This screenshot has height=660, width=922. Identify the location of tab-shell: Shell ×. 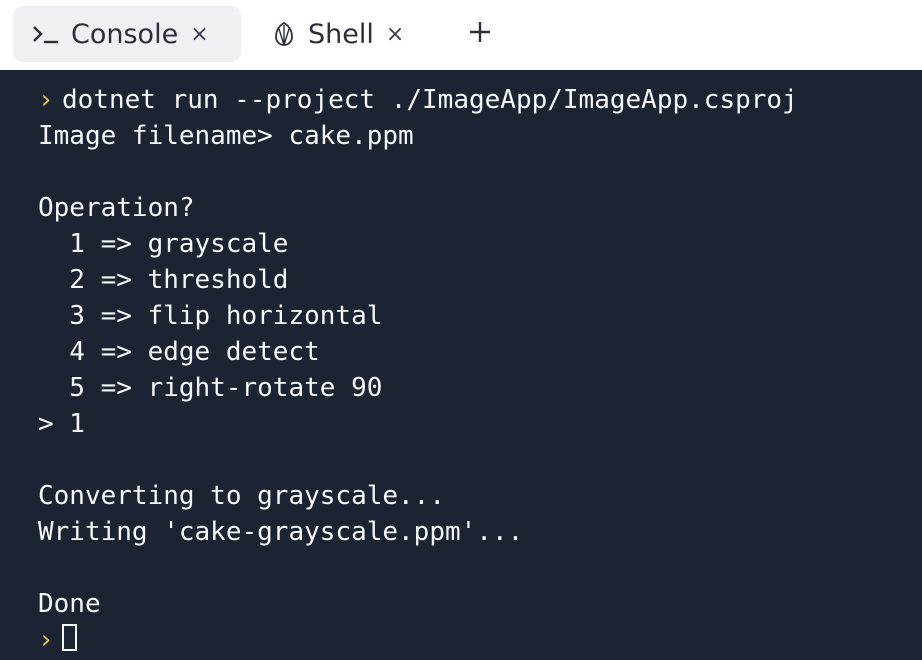
(348, 34).